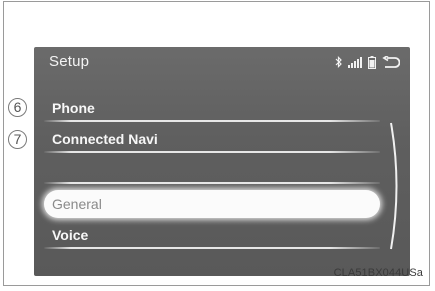  What do you see at coordinates (212, 109) in the screenshot?
I see `menu-item-phone: Phone` at bounding box center [212, 109].